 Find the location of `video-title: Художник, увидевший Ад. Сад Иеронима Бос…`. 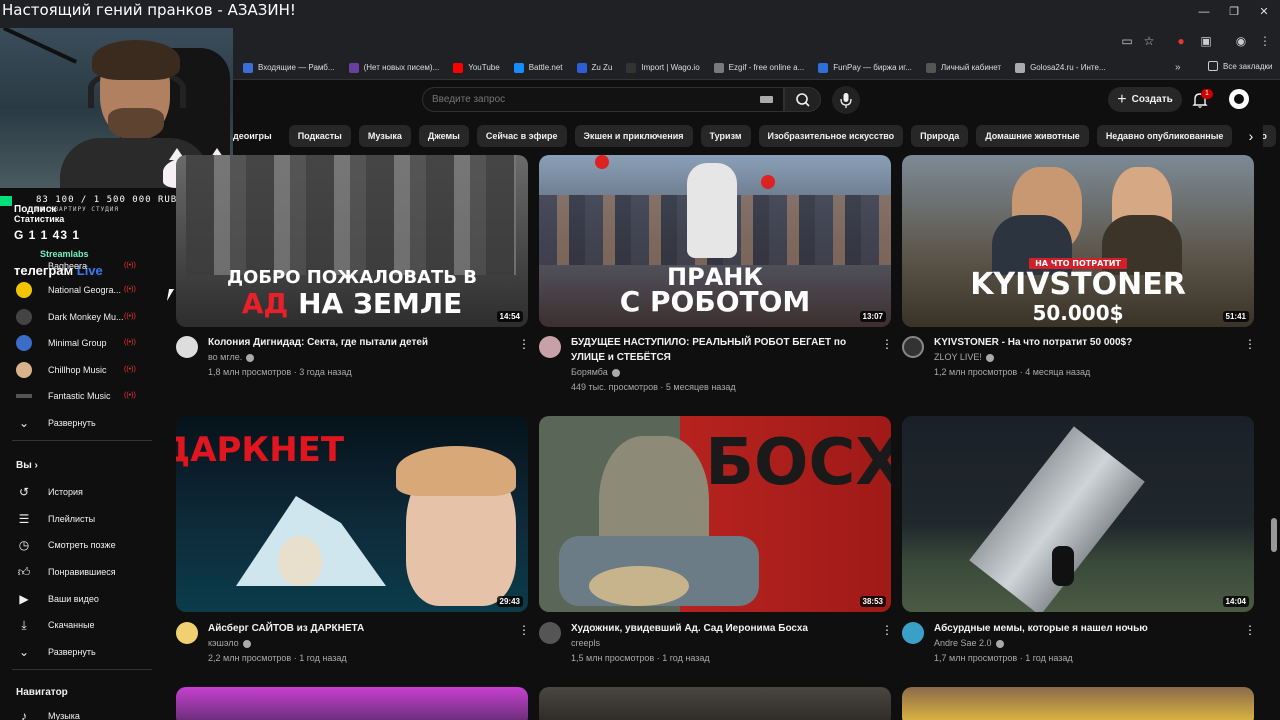

video-title: Художник, увидевший Ад. Сад Иеронима Бос… is located at coordinates (723, 628).